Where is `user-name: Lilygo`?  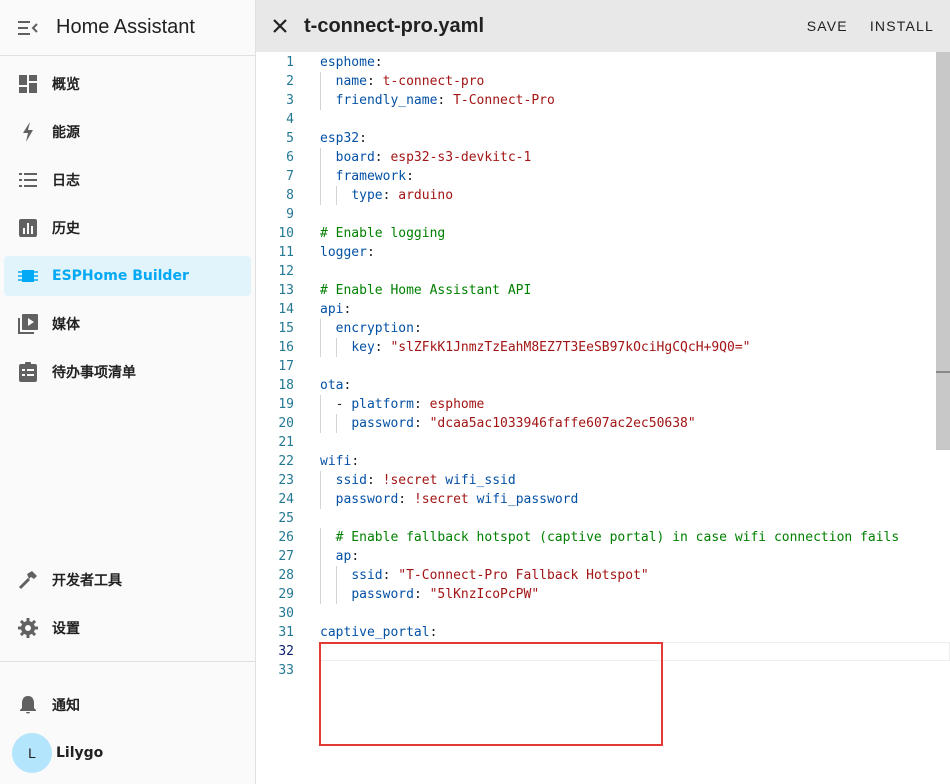 user-name: Lilygo is located at coordinates (80, 753).